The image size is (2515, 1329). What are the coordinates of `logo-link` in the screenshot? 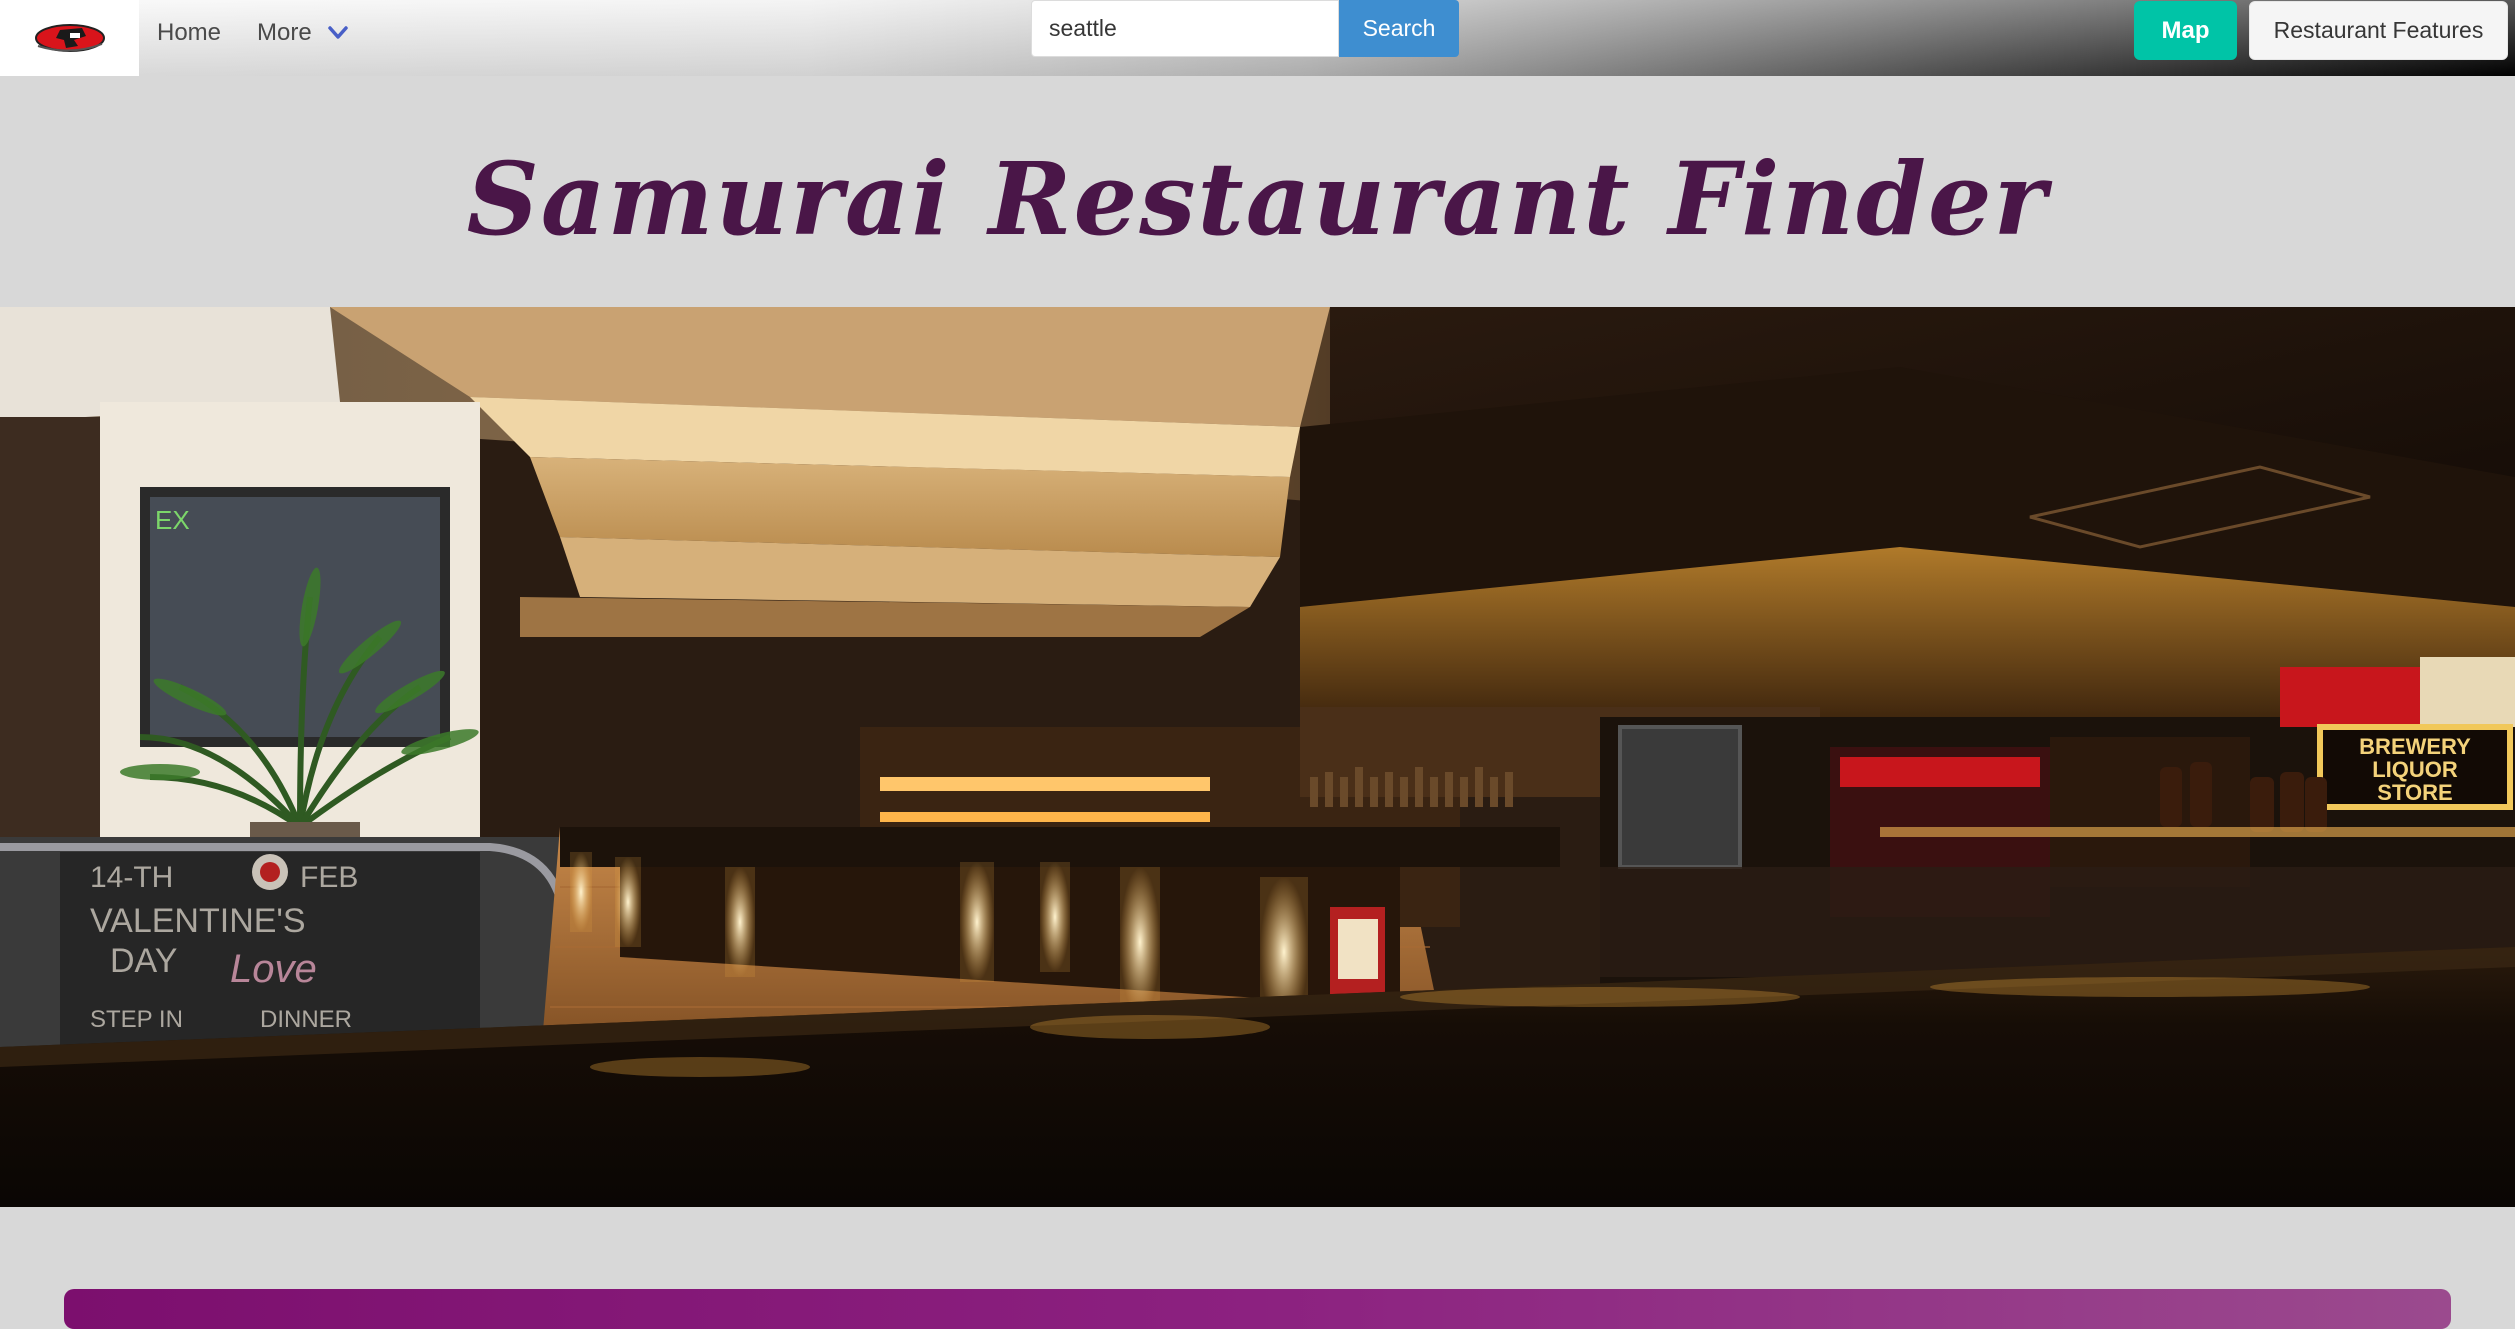 It's located at (69, 38).